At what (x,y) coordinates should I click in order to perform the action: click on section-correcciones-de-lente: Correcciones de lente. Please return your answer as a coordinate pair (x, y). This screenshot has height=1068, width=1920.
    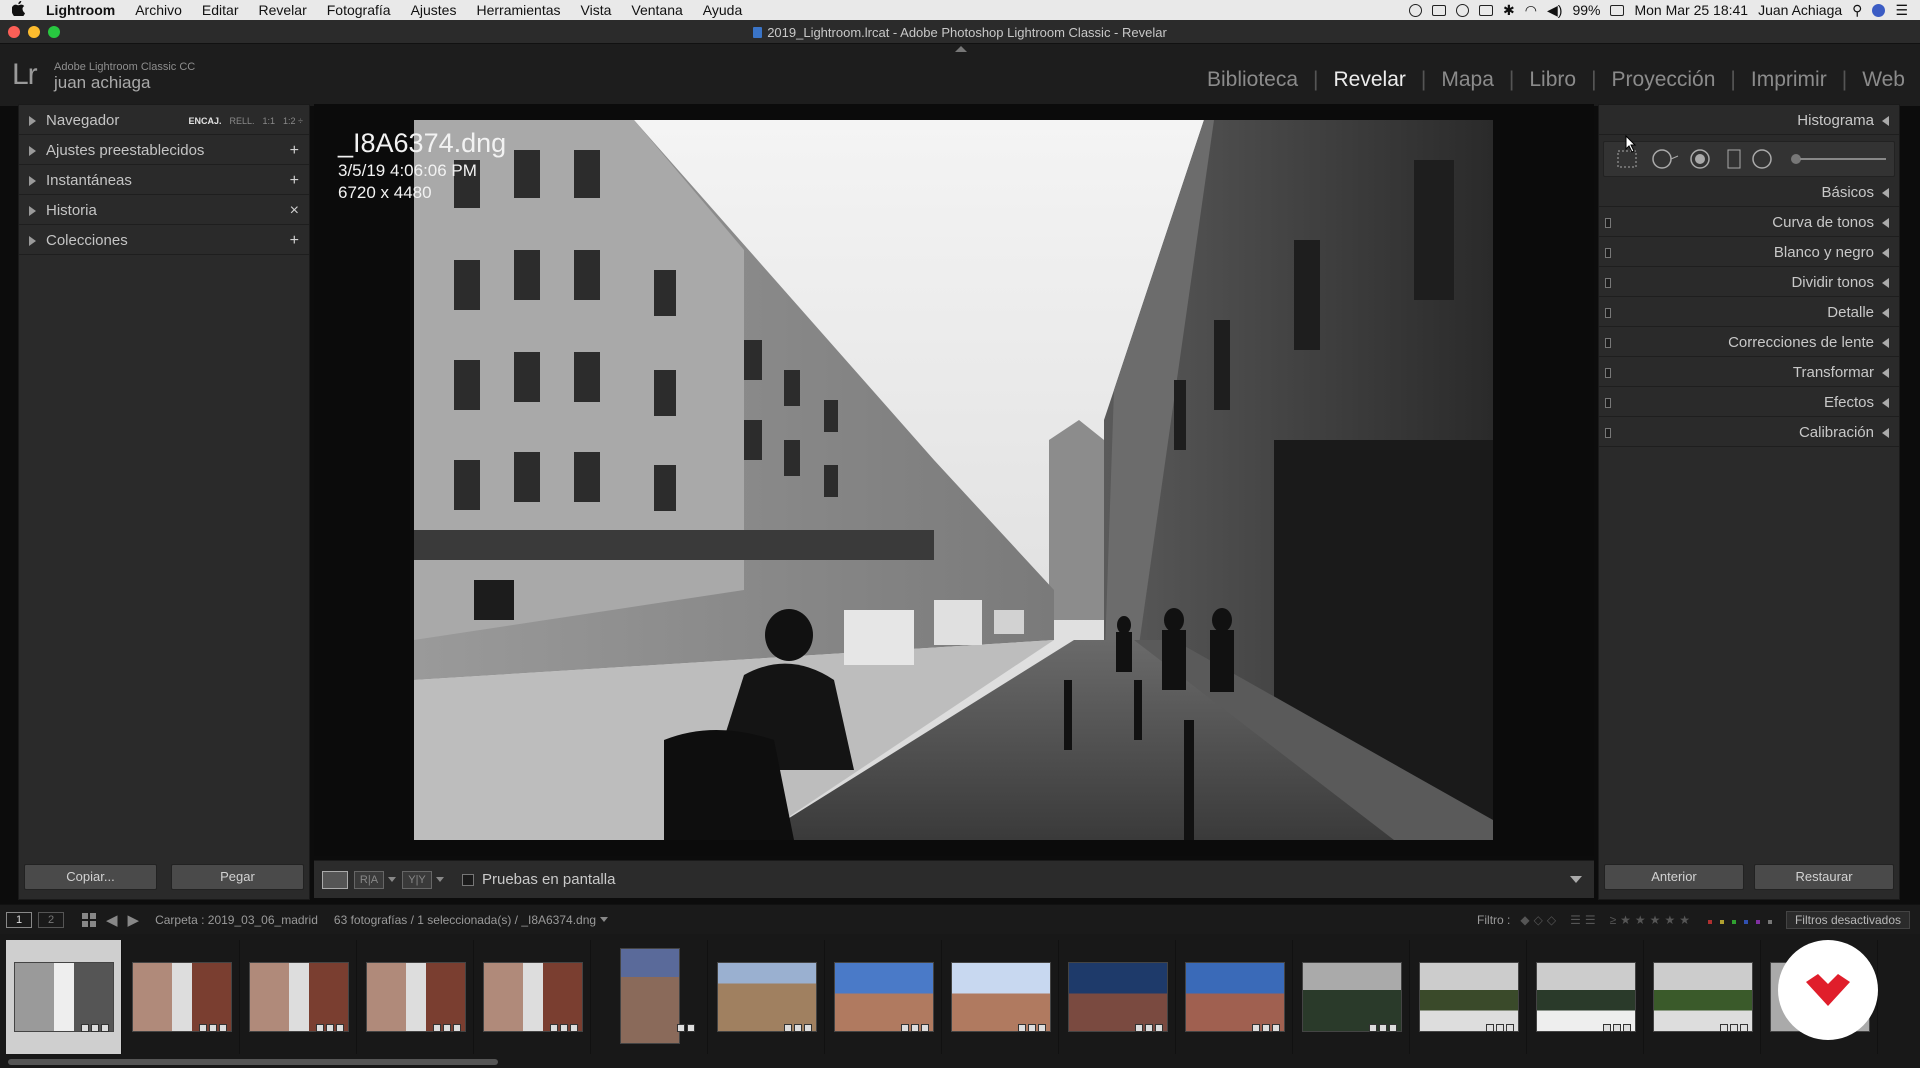
    Looking at the image, I should click on (1749, 343).